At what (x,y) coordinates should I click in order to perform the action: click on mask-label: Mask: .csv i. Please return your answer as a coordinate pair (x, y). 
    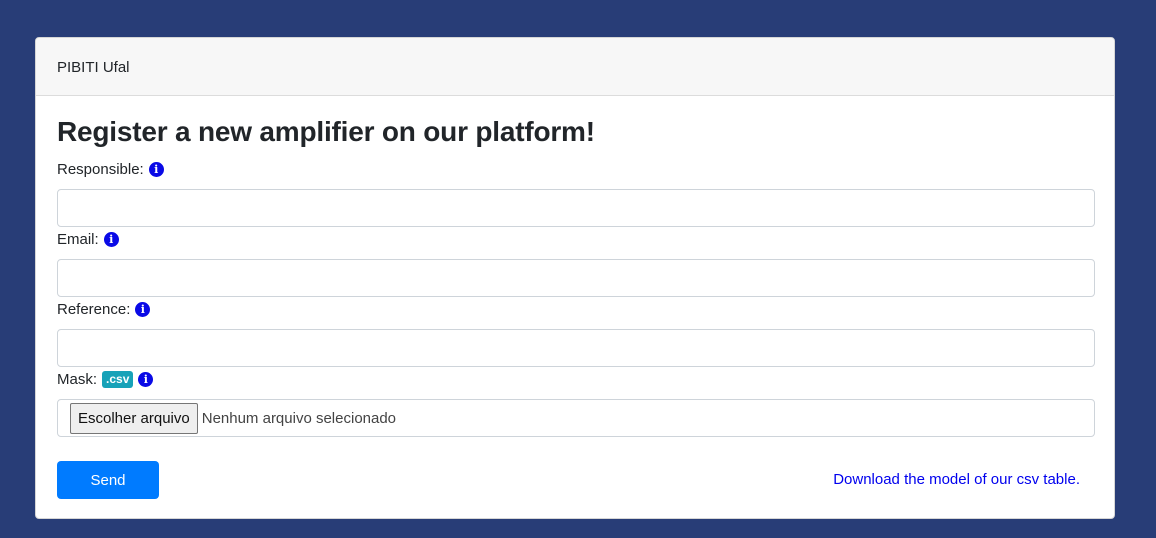
    Looking at the image, I should click on (105, 379).